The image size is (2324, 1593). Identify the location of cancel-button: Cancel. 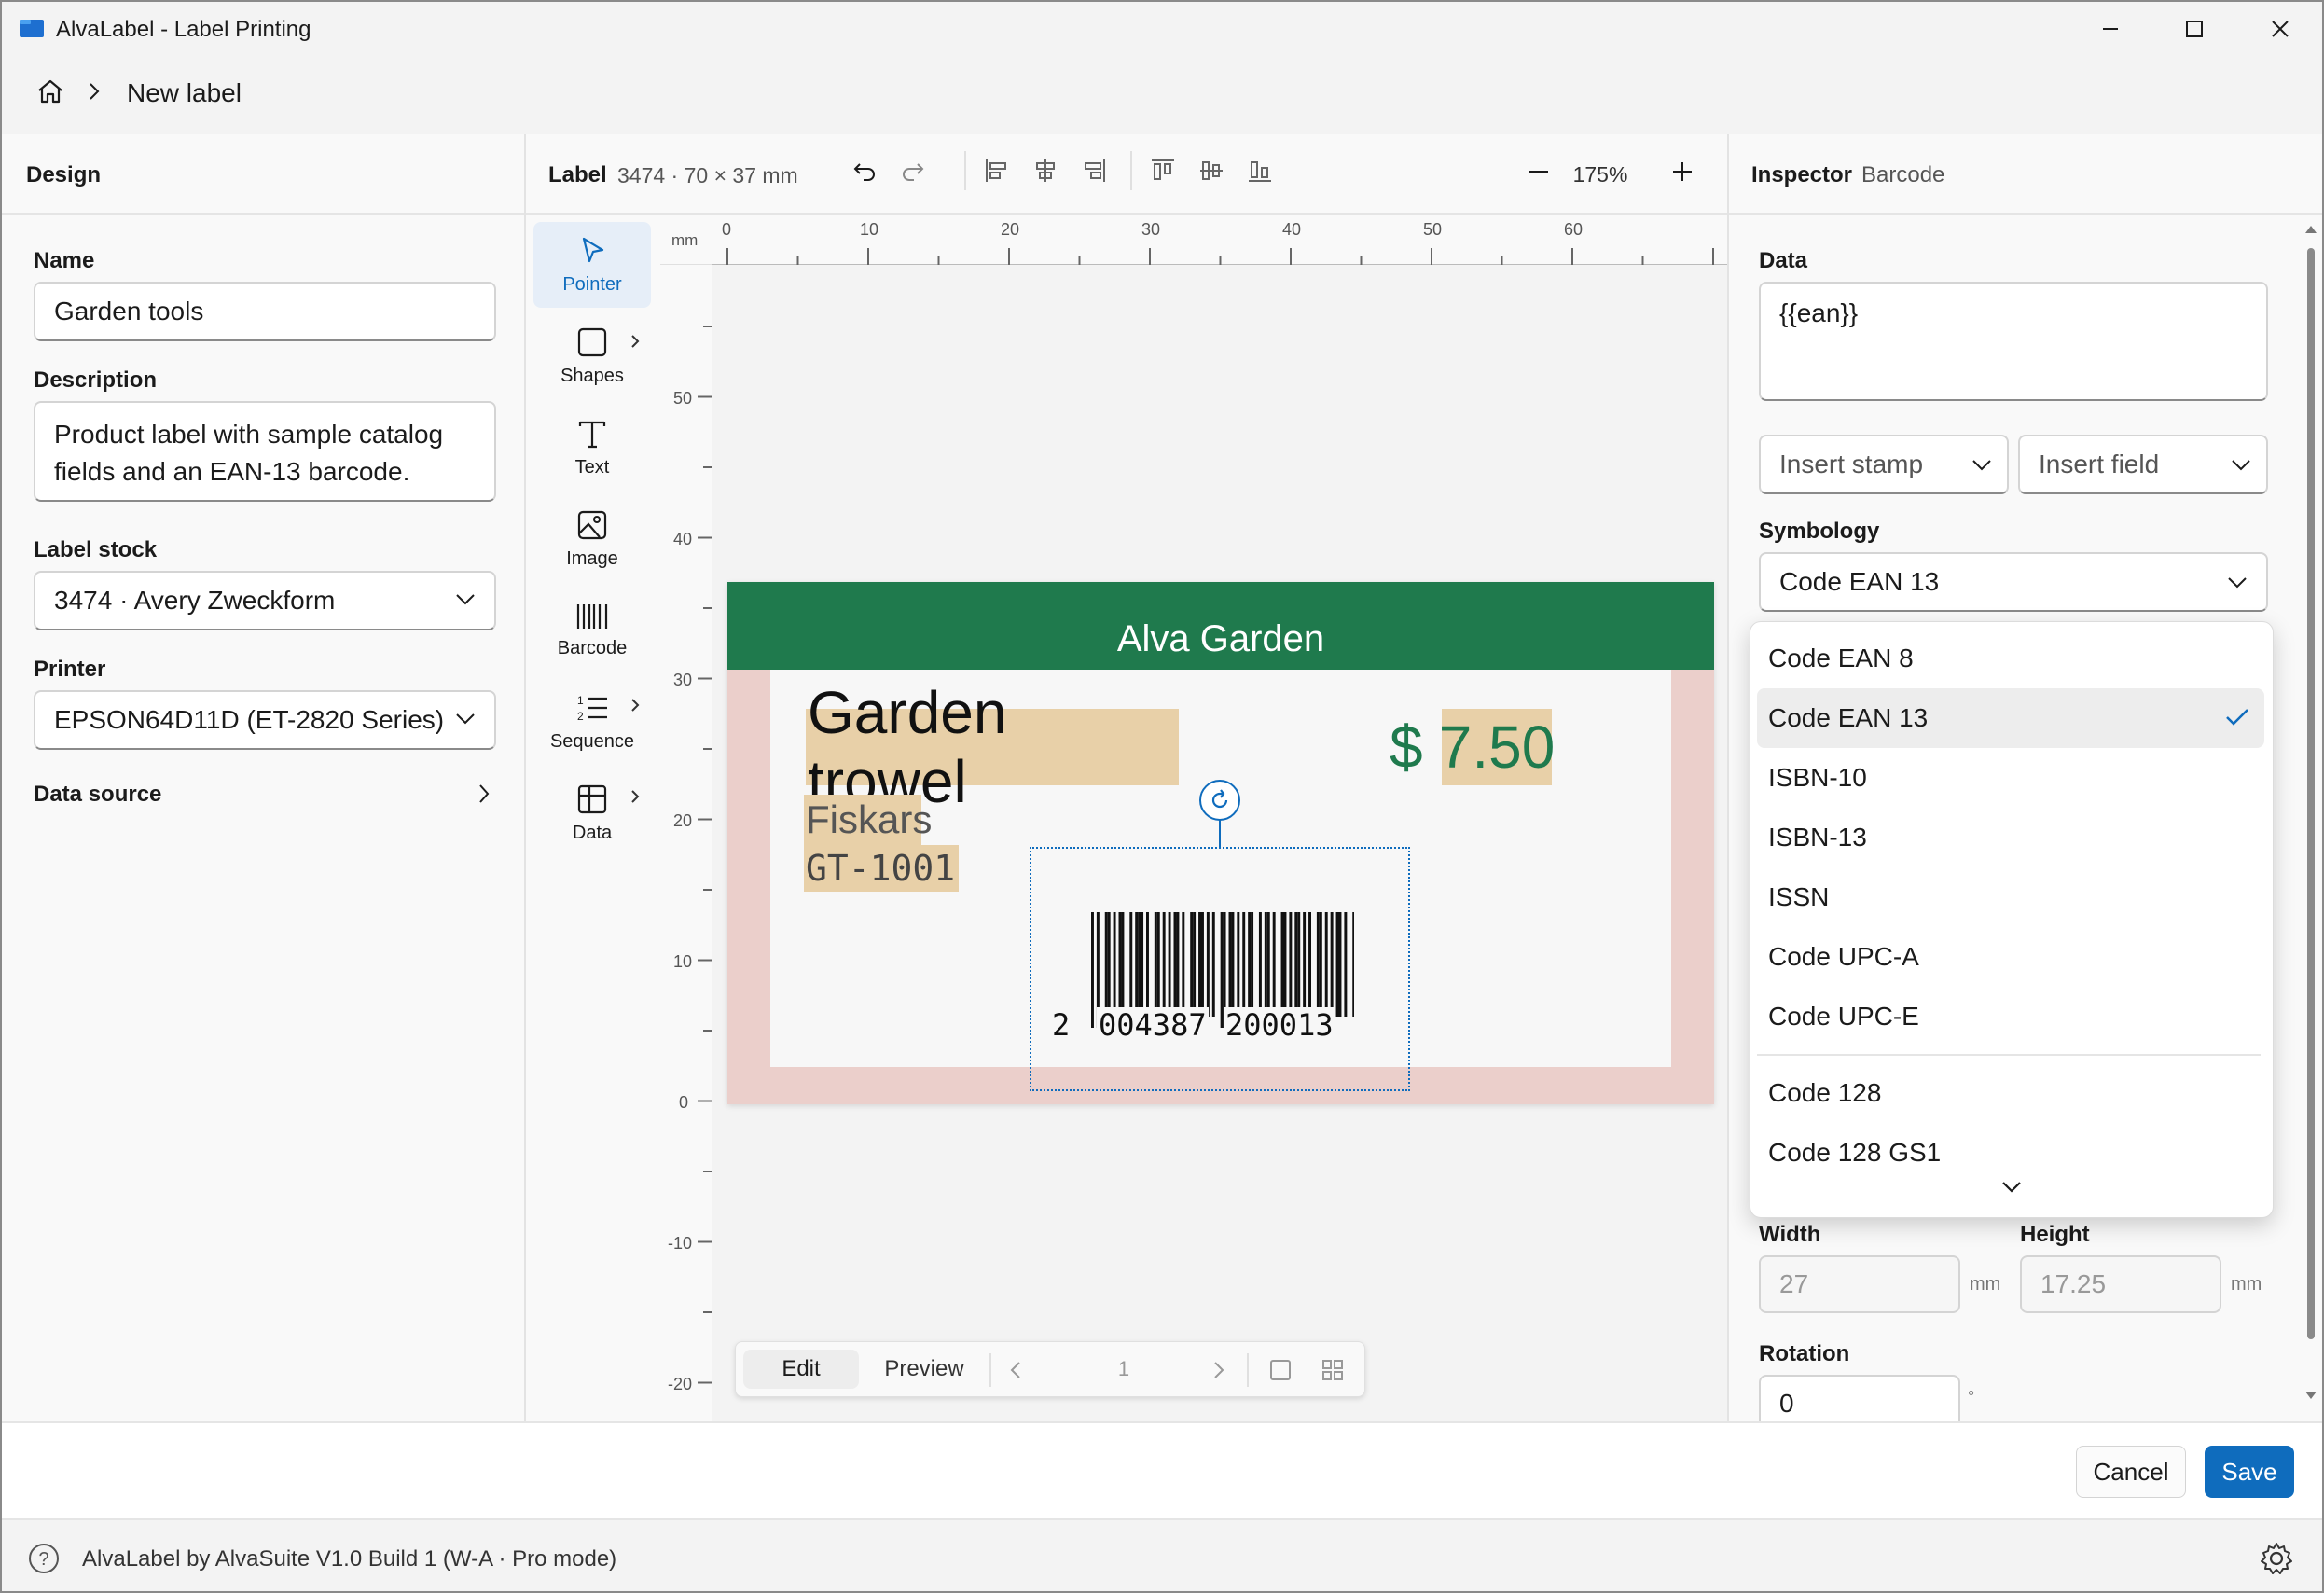
(2131, 1472).